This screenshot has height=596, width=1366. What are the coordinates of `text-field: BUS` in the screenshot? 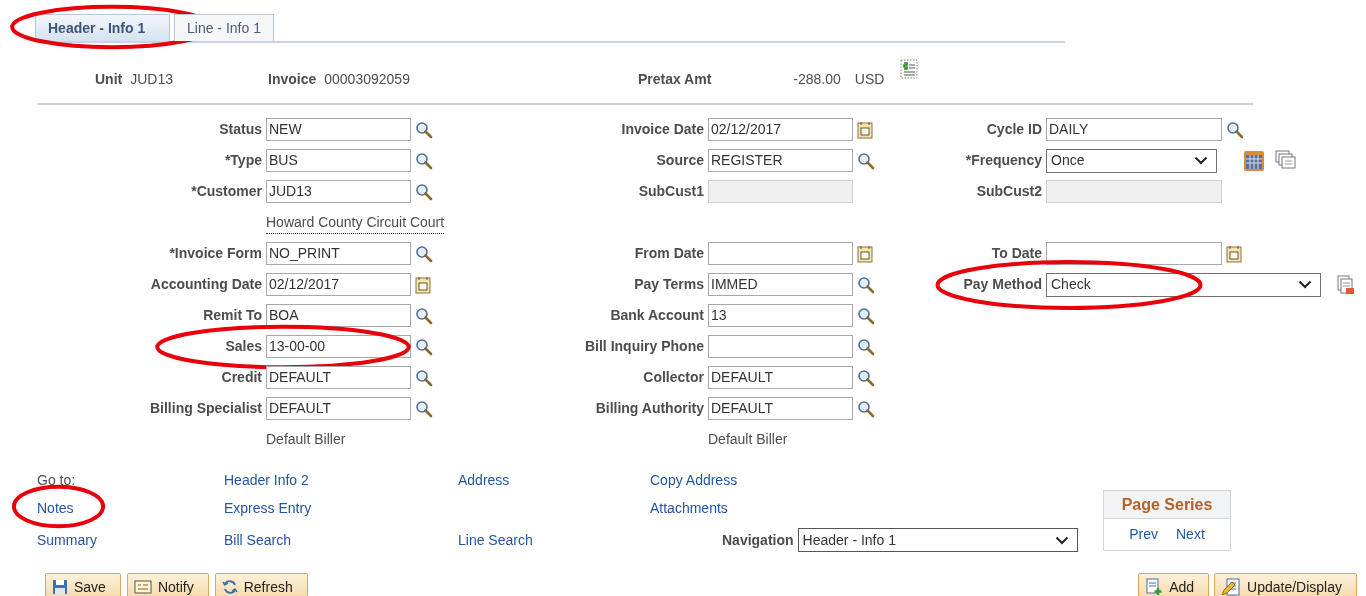 It's located at (338, 160).